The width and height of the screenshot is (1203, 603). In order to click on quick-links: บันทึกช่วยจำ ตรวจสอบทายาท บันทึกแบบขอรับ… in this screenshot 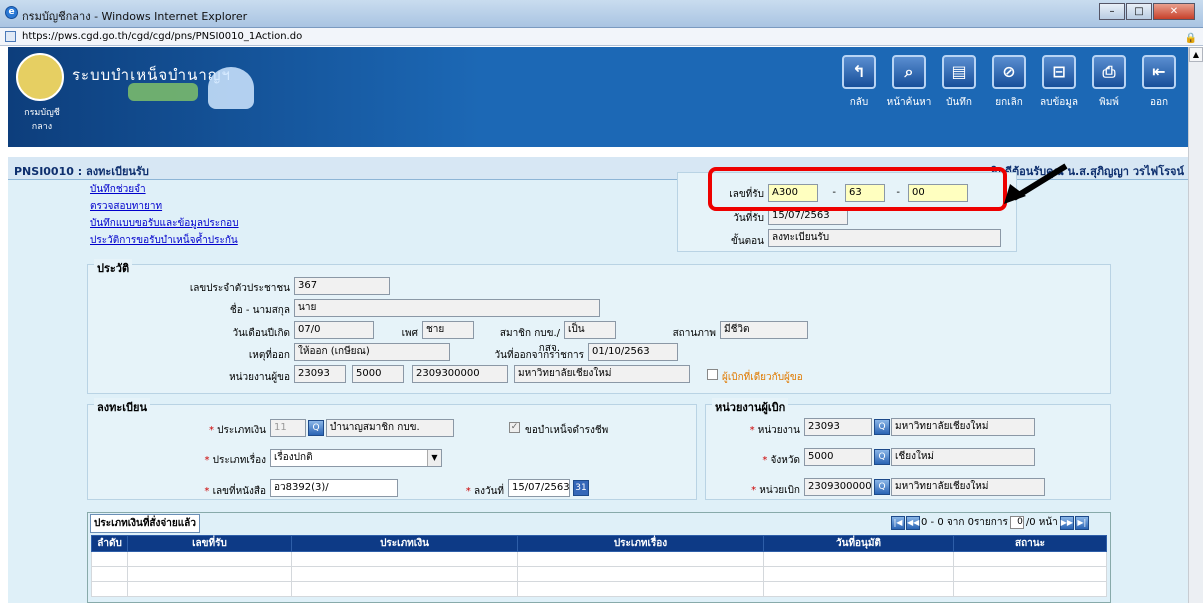, I will do `click(164, 215)`.